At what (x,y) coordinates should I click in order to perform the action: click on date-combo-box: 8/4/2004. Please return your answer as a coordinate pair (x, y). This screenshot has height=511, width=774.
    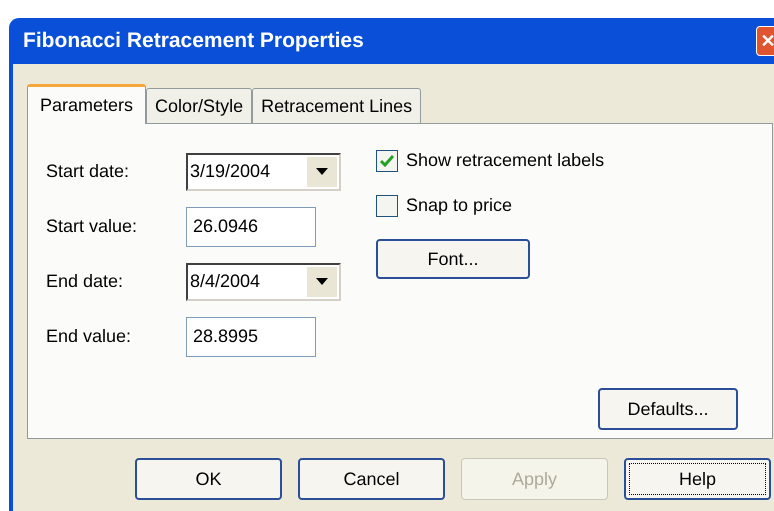
    Looking at the image, I should click on (263, 281).